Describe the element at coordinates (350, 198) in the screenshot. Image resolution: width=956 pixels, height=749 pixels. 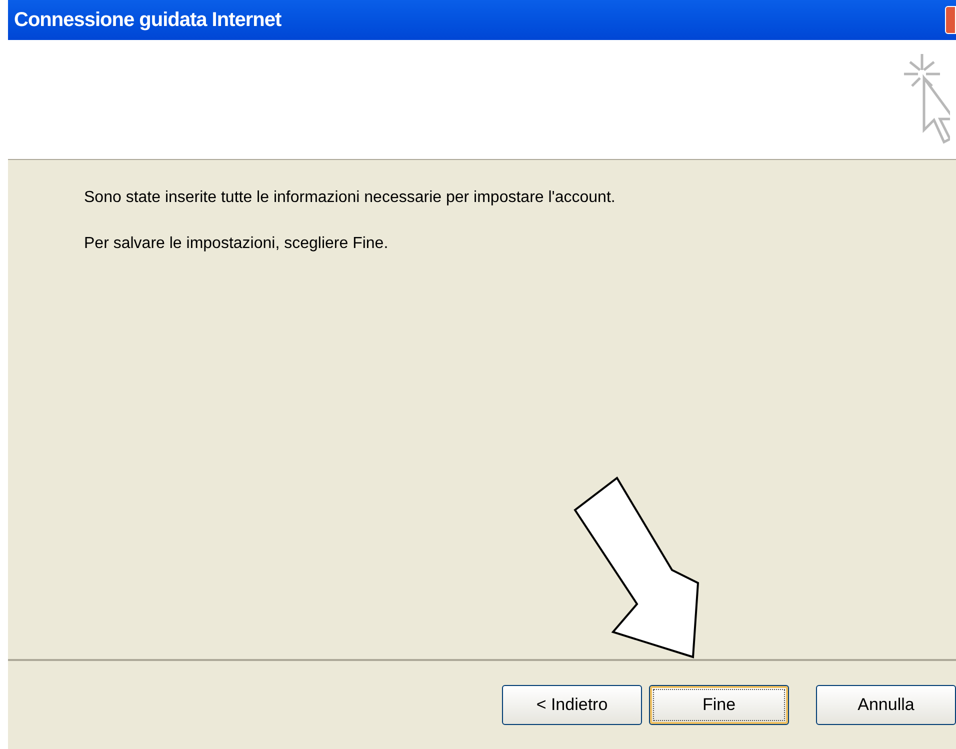
I see `message-text: Sono state inserite tutte le informazioni necessarie per impostare l'account.` at that location.